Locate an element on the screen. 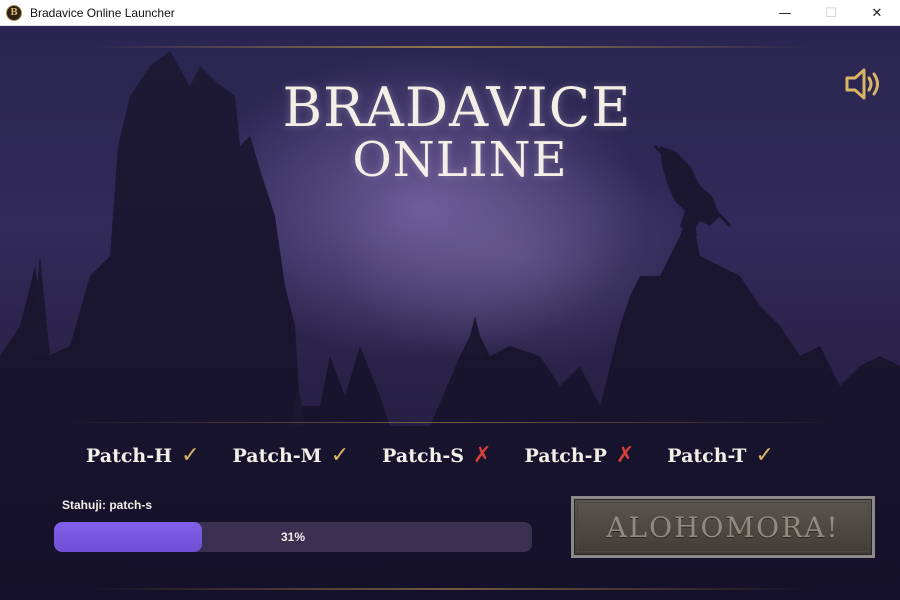 Image resolution: width=900 pixels, height=600 pixels. progress-percent-label: 31% is located at coordinates (293, 537).